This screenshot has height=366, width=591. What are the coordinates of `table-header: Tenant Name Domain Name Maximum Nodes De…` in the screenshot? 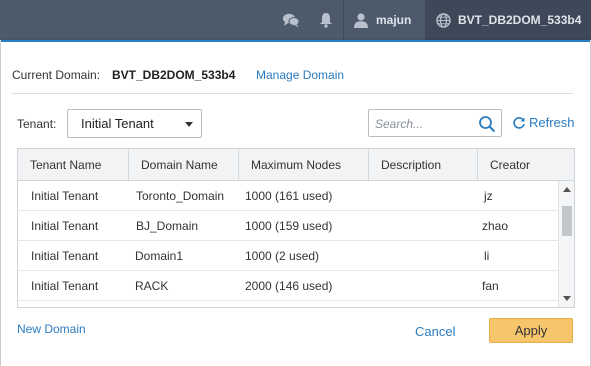 It's located at (296, 165).